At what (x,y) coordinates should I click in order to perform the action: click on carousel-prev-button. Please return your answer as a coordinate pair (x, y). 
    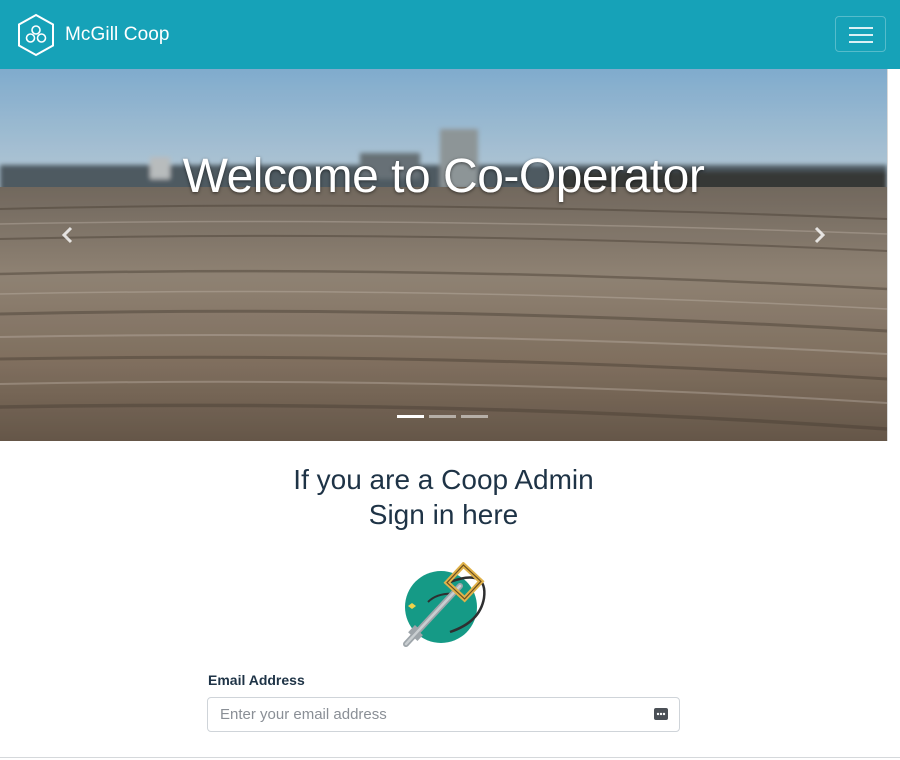
    Looking at the image, I should click on (67, 235).